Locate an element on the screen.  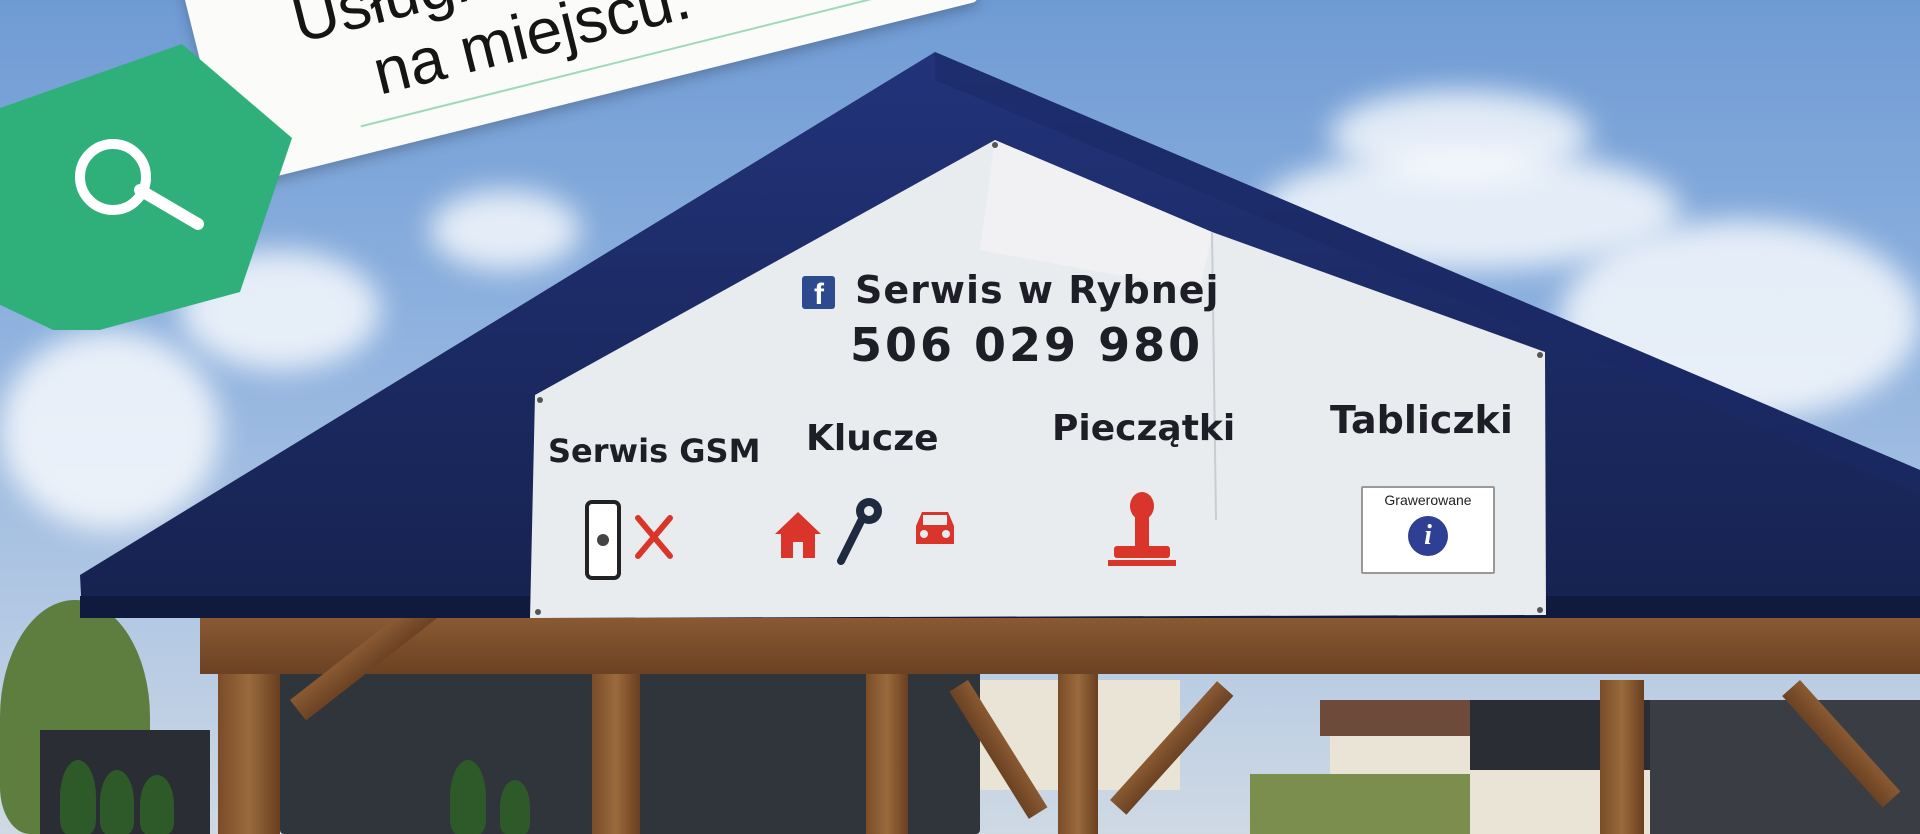
engraved-plate: Grawerowane i is located at coordinates (1428, 530).